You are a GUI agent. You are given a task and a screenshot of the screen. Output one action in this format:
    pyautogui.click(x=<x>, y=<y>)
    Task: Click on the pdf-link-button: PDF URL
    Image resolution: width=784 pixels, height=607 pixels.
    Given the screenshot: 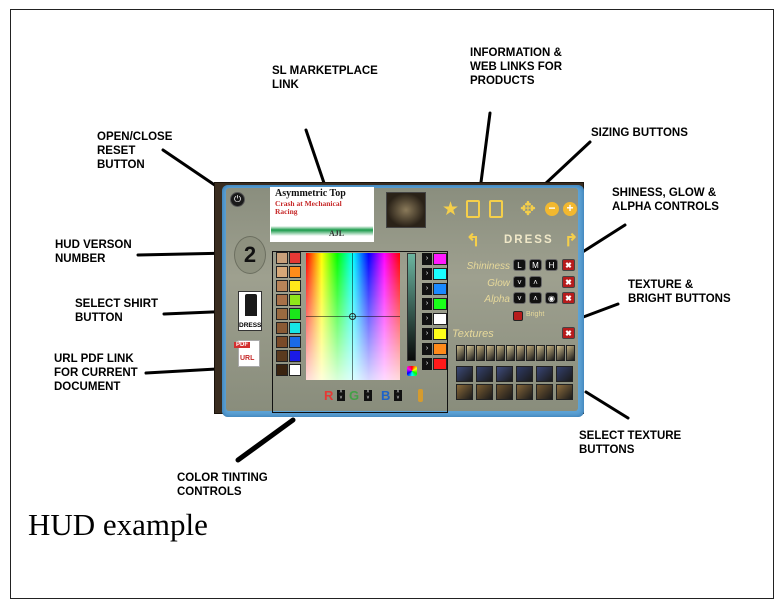 What is the action you would take?
    pyautogui.click(x=248, y=354)
    